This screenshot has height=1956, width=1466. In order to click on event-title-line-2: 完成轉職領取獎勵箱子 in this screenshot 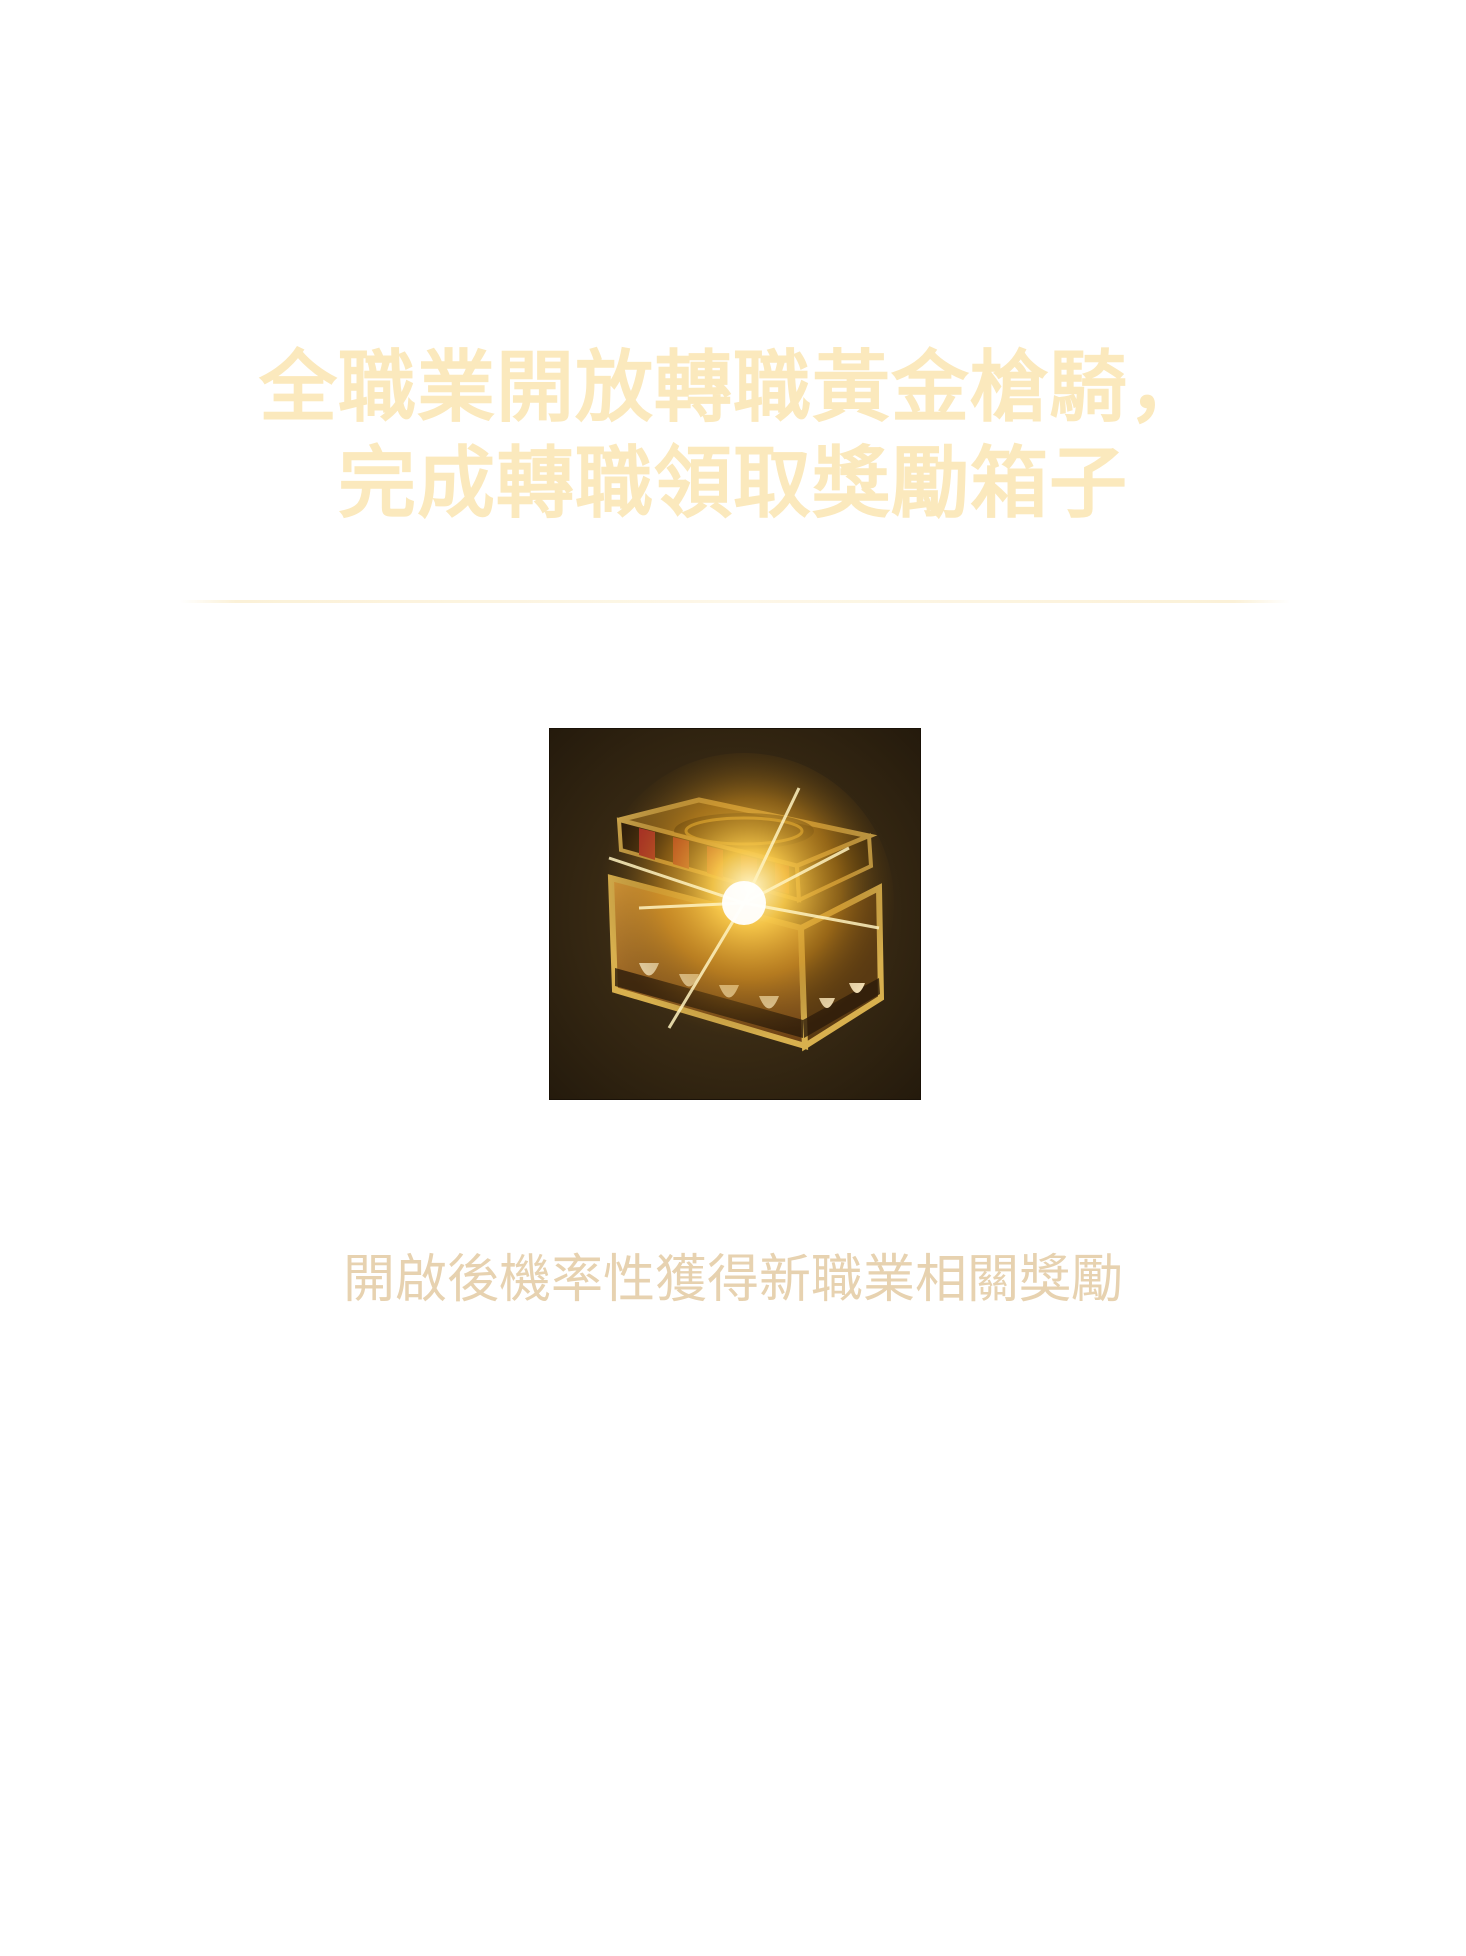, I will do `click(732, 484)`.